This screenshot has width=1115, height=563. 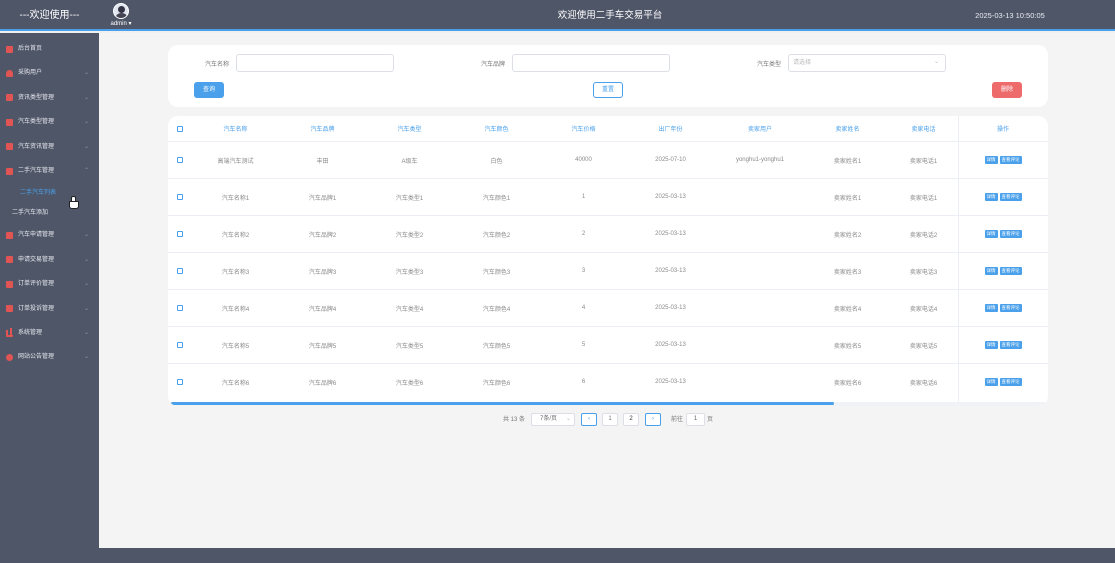 What do you see at coordinates (36, 235) in the screenshot?
I see `sidebar-item-label: 汽车申请管理` at bounding box center [36, 235].